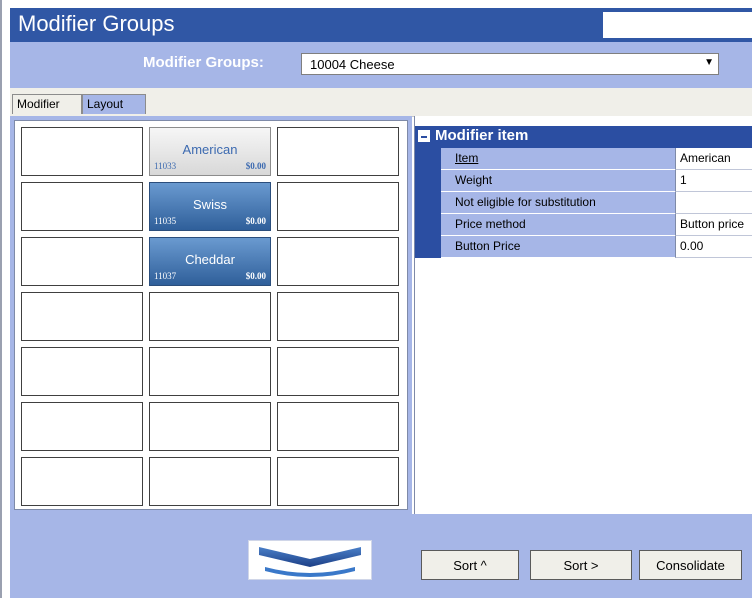 This screenshot has height=598, width=752. I want to click on property-value, so click(713, 203).